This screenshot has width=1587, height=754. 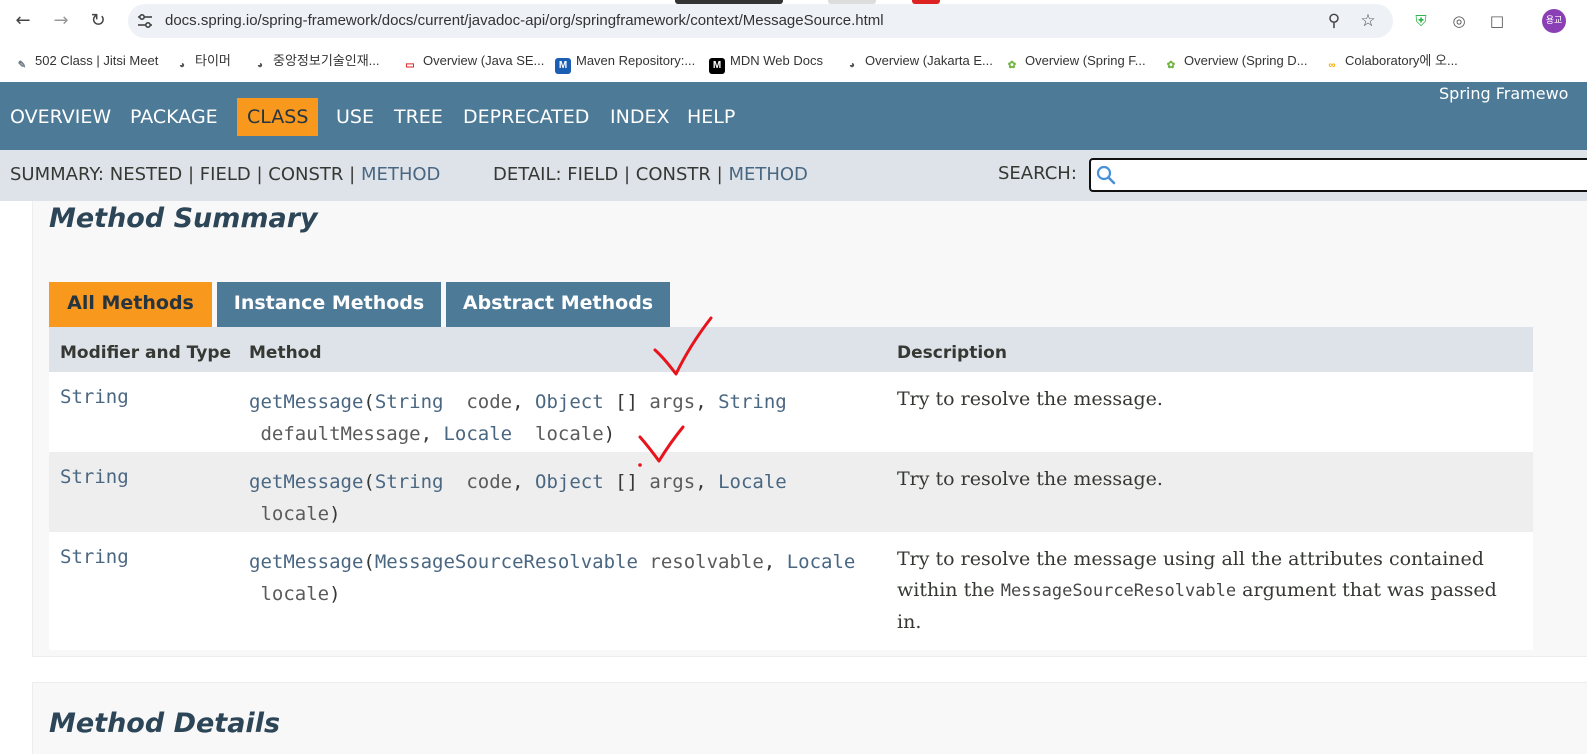 I want to click on bookmark-label: 타이머, so click(x=213, y=60).